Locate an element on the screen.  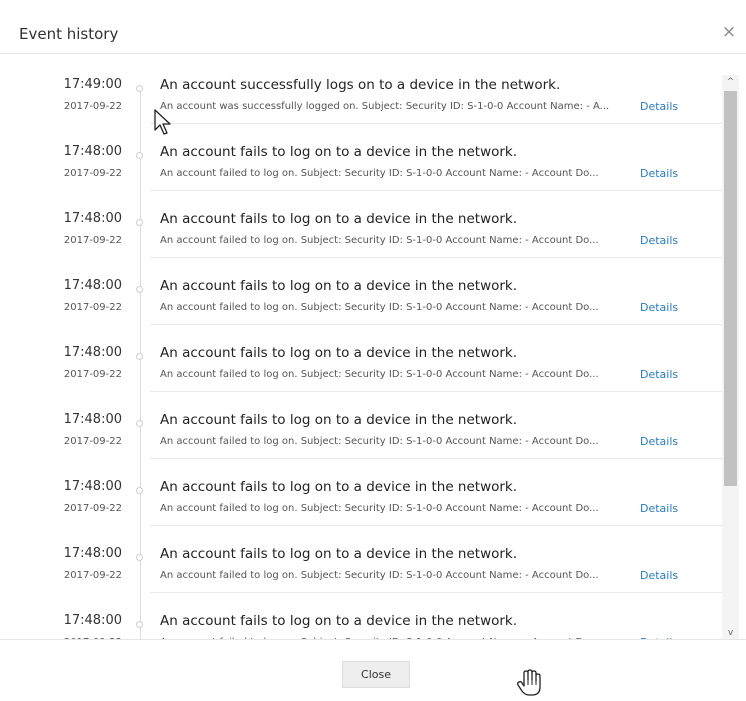
dialog-title: Event history is located at coordinates (69, 34).